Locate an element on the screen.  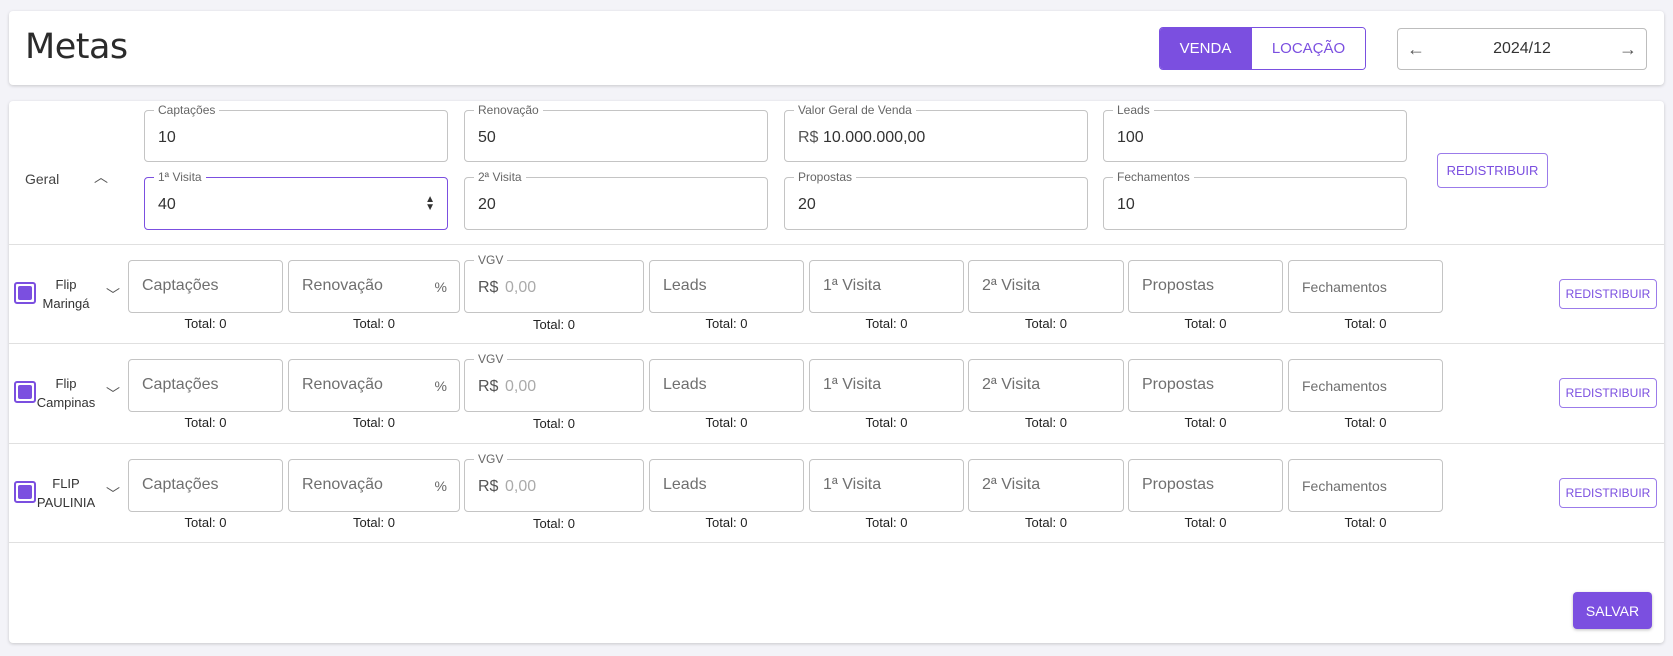
unit-name: Flip Campinas is located at coordinates (66, 393).